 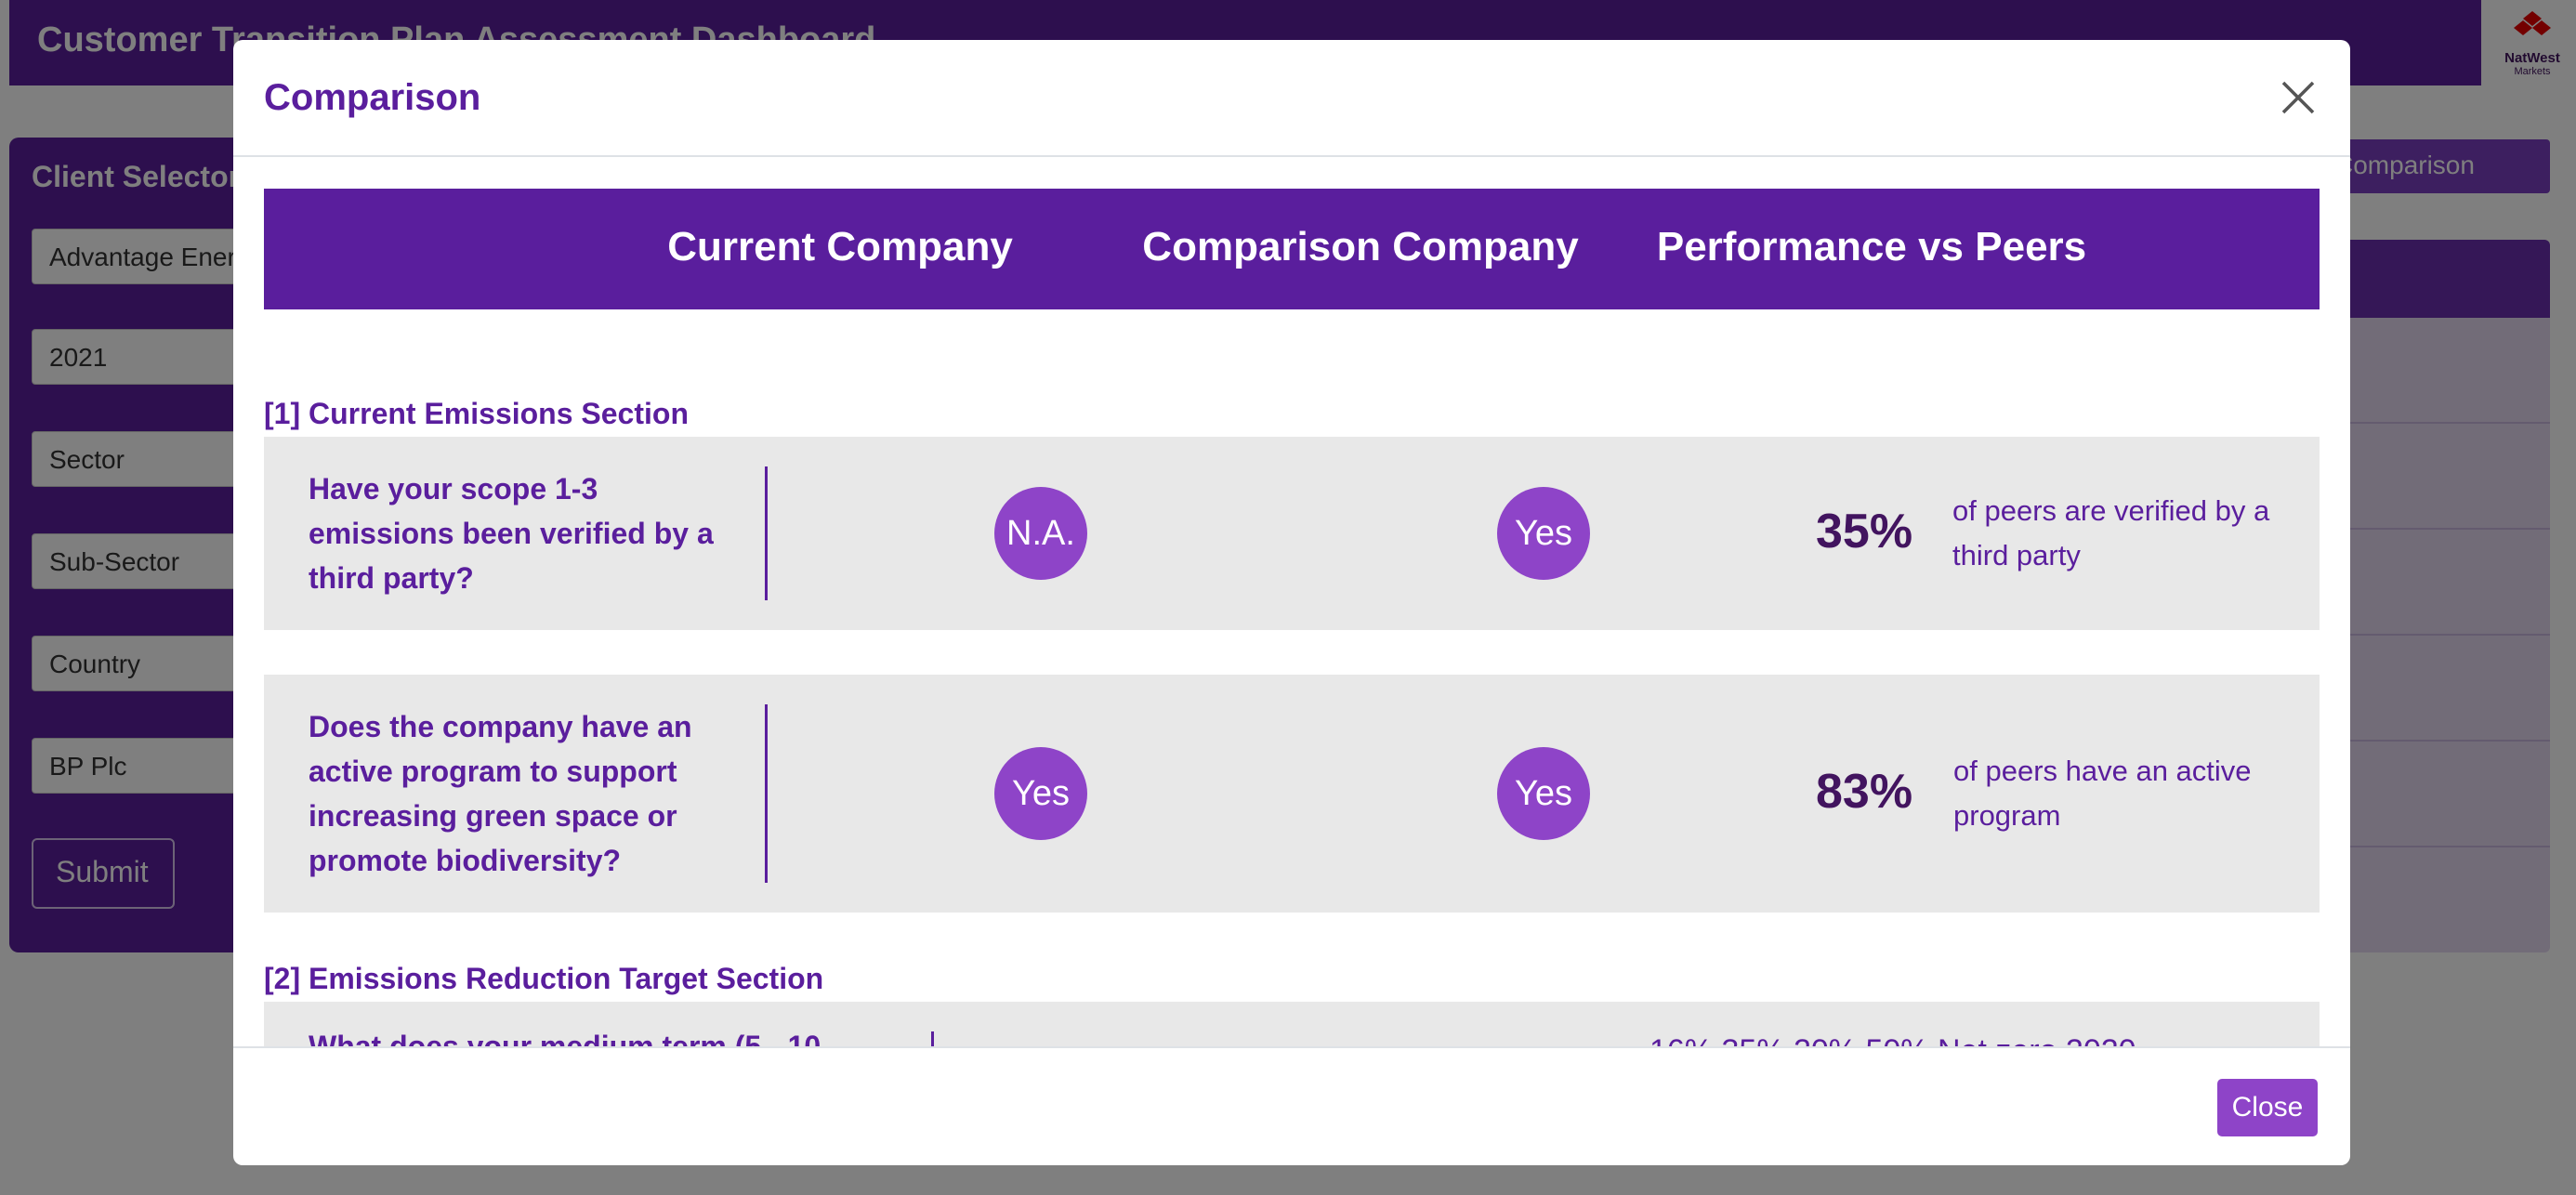 I want to click on question-text: What does your medium term (5 - 10, so click(x=565, y=1038).